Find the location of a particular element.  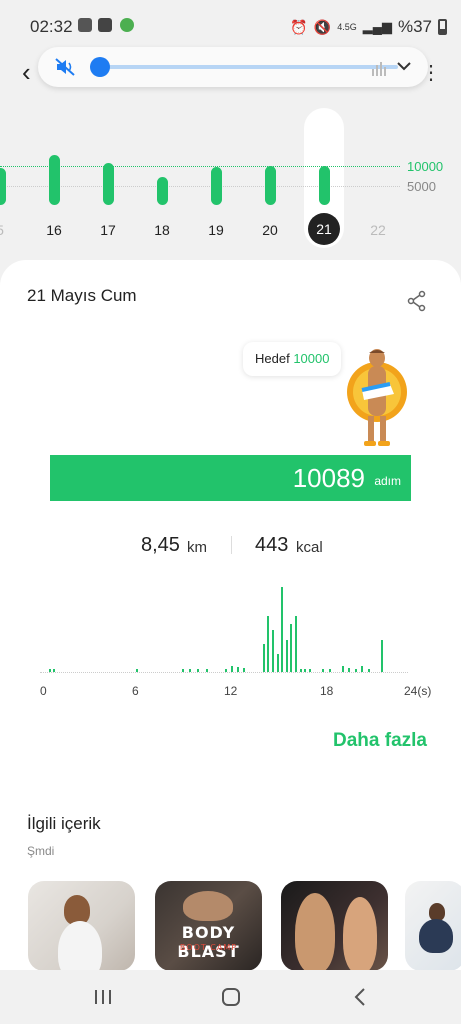

goal-value: 10000 is located at coordinates (311, 358).